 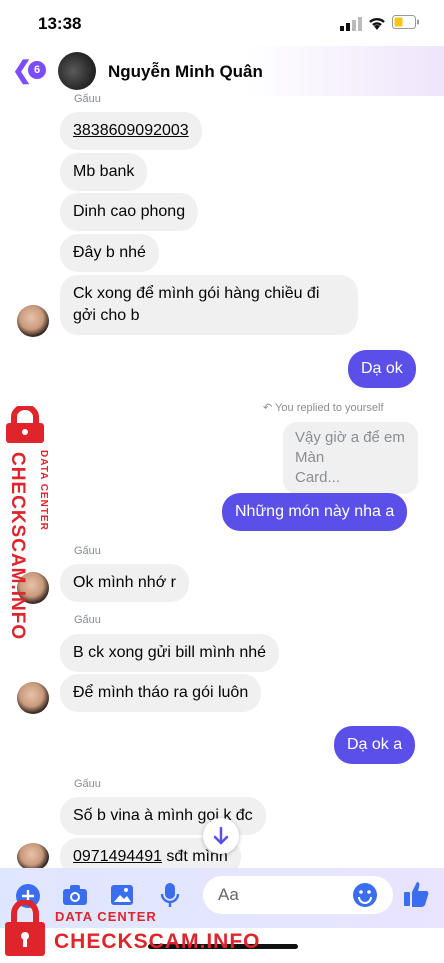 What do you see at coordinates (185, 72) in the screenshot?
I see `contact-name: Nguyễn Minh Quân` at bounding box center [185, 72].